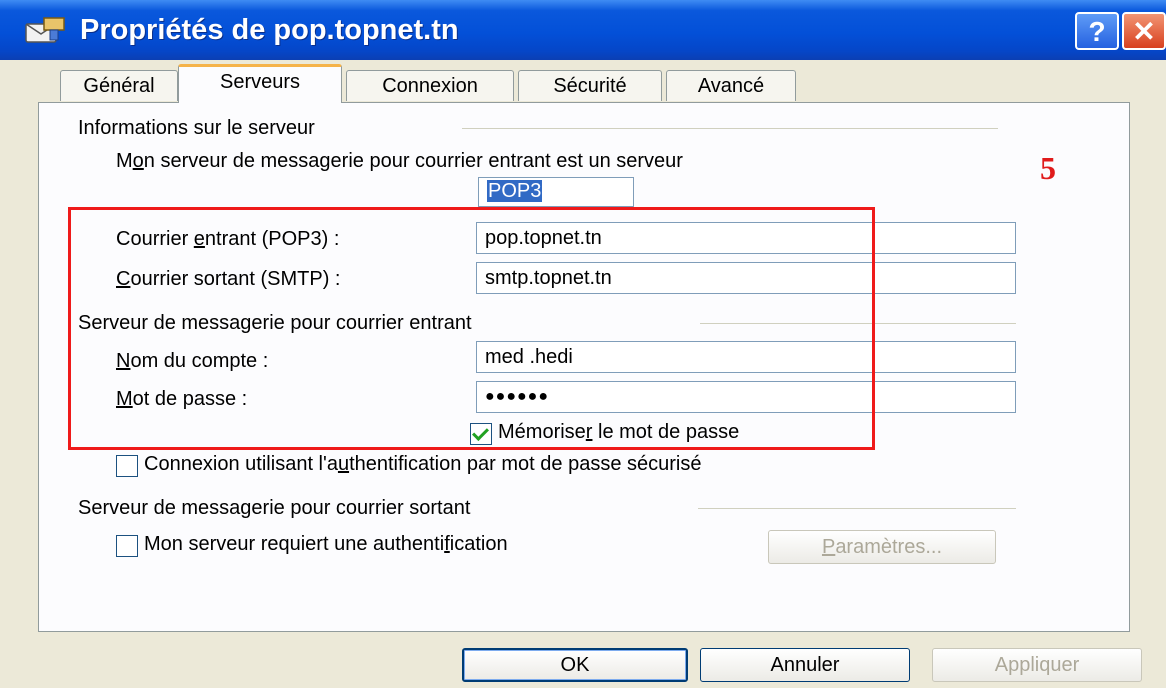  Describe the element at coordinates (857, 508) in the screenshot. I see `outgoing-server-divider` at that location.